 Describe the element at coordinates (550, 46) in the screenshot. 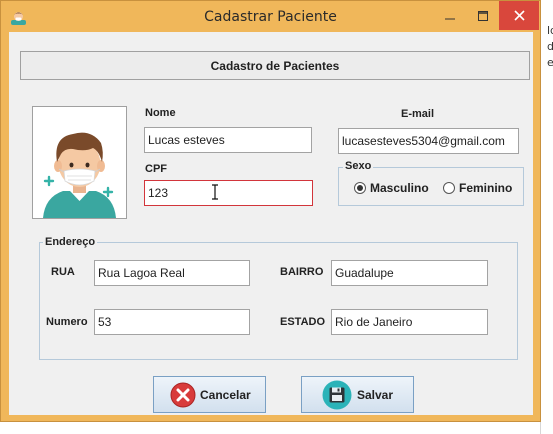

I see `background-text: d` at that location.